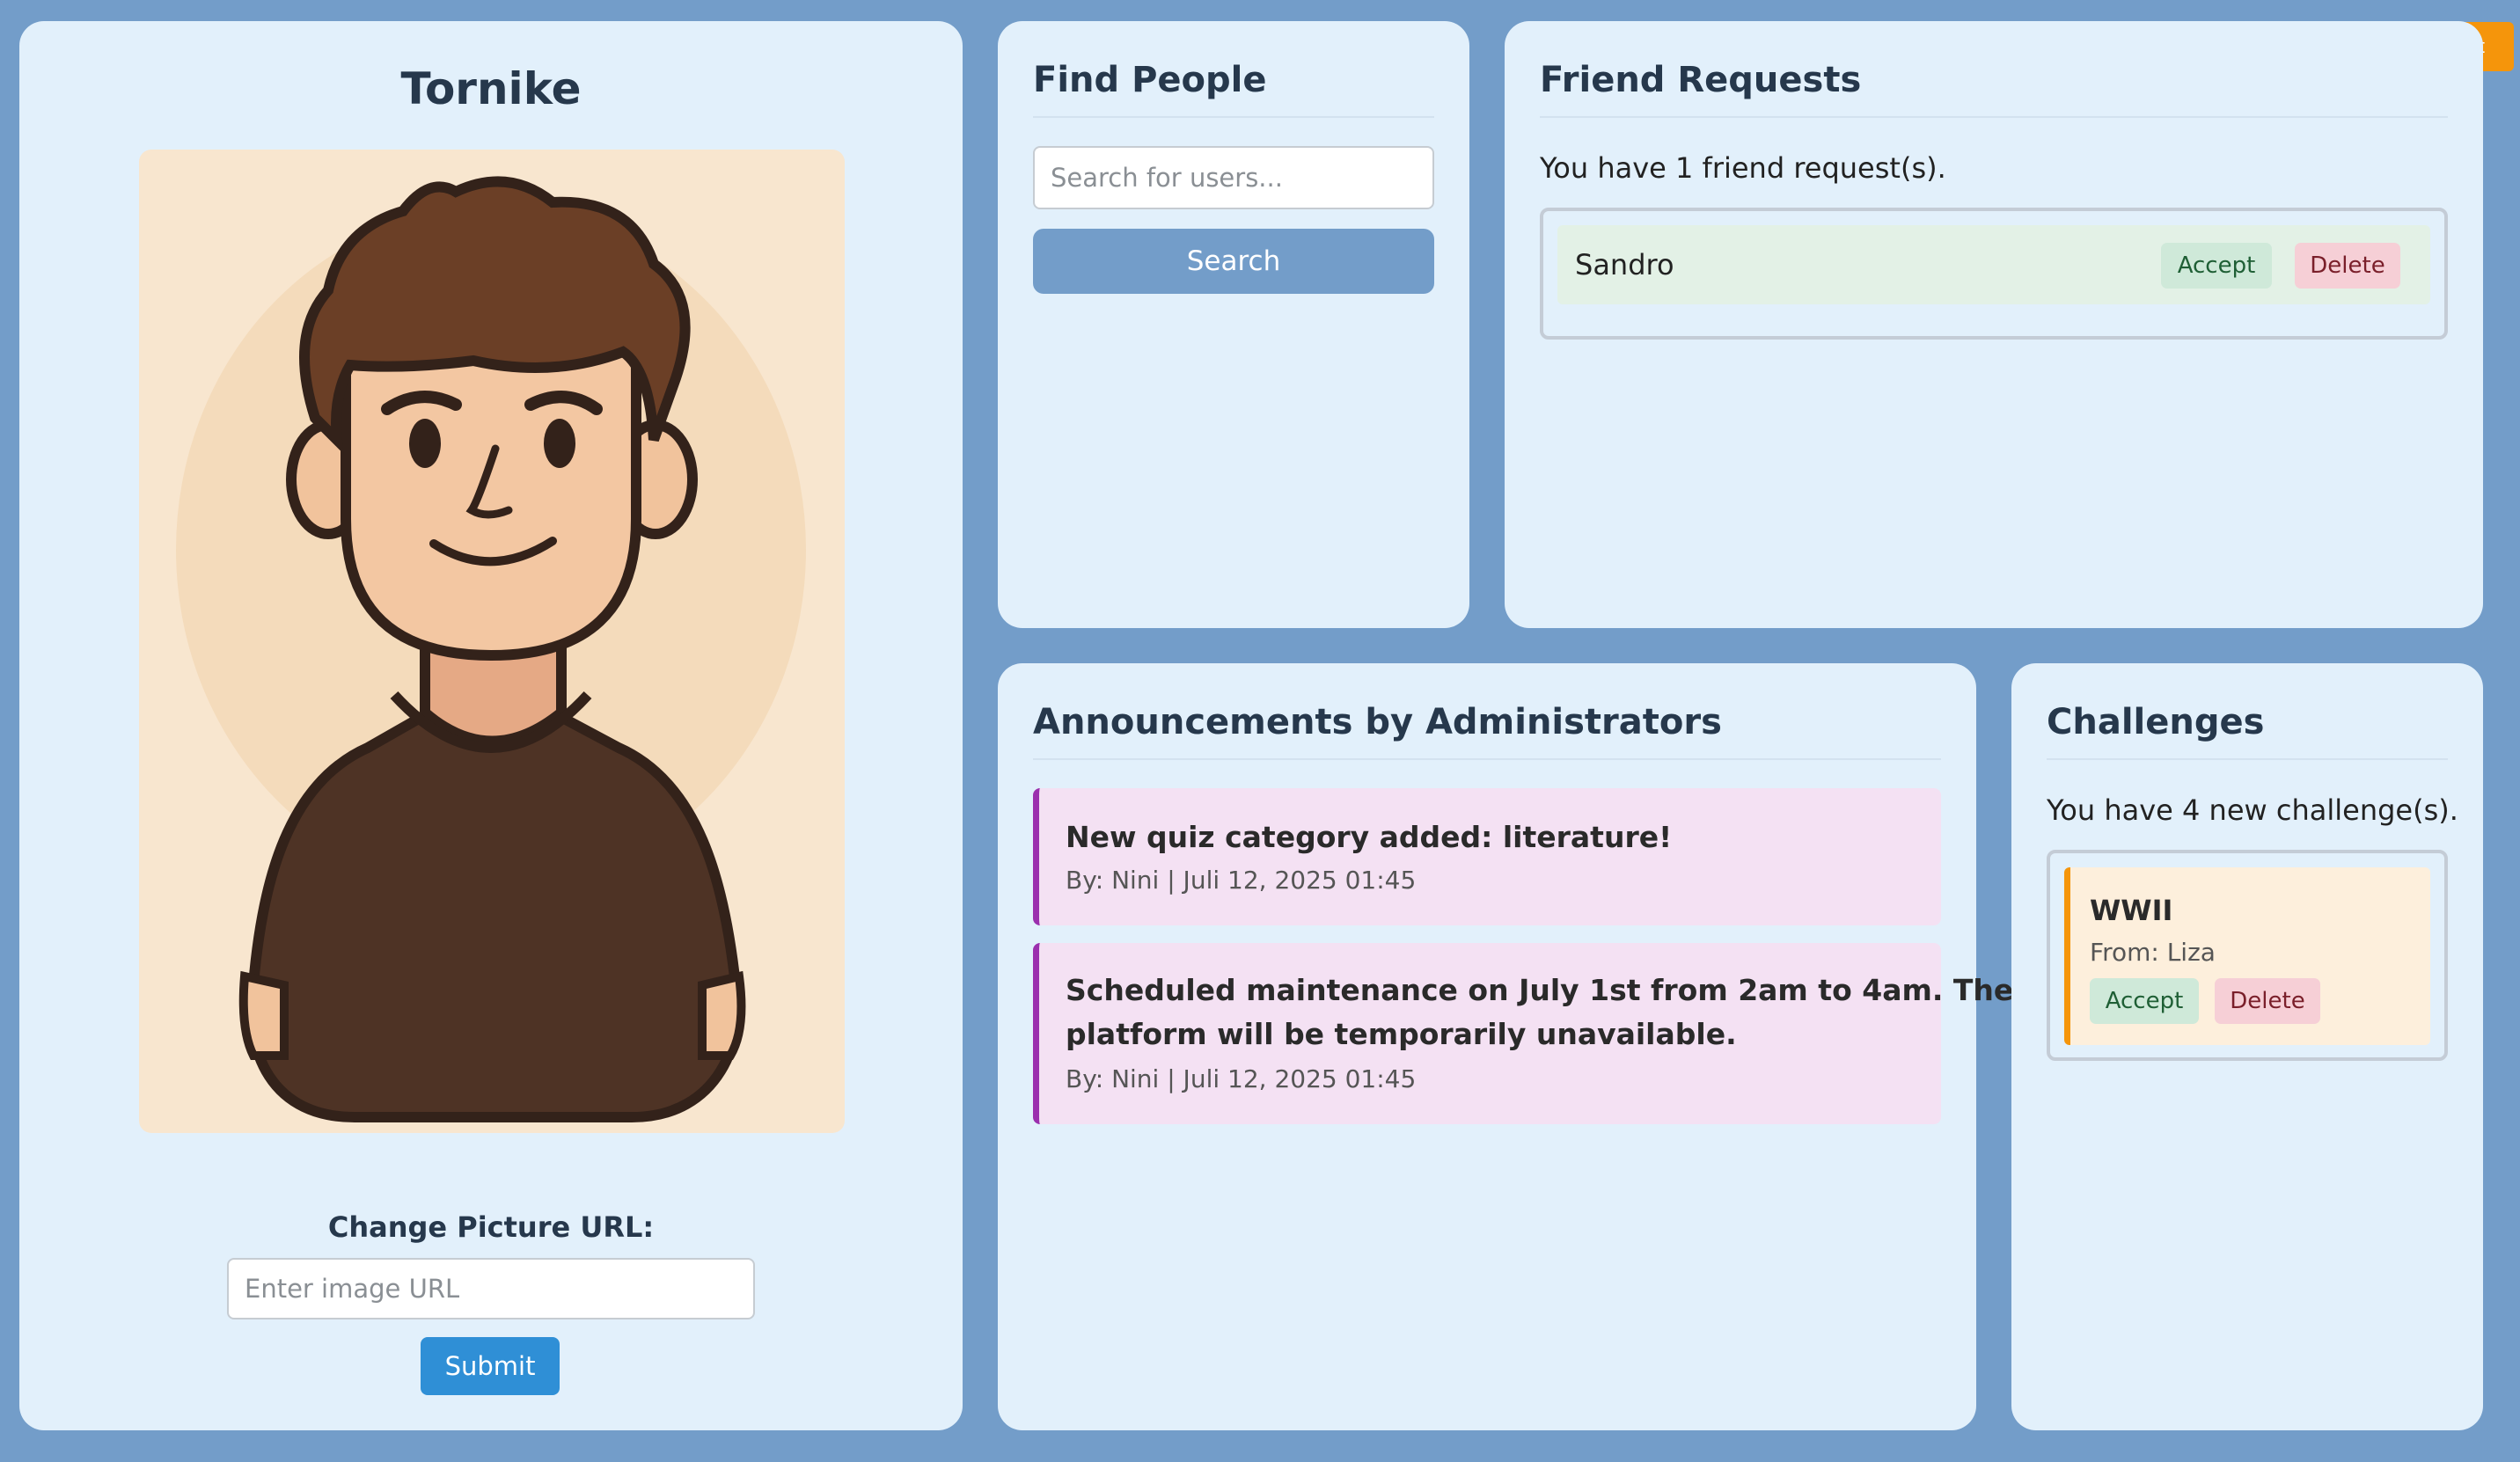 The height and width of the screenshot is (1462, 2520). What do you see at coordinates (491, 1227) in the screenshot?
I see `change-picture-label: Change Picture URL:` at bounding box center [491, 1227].